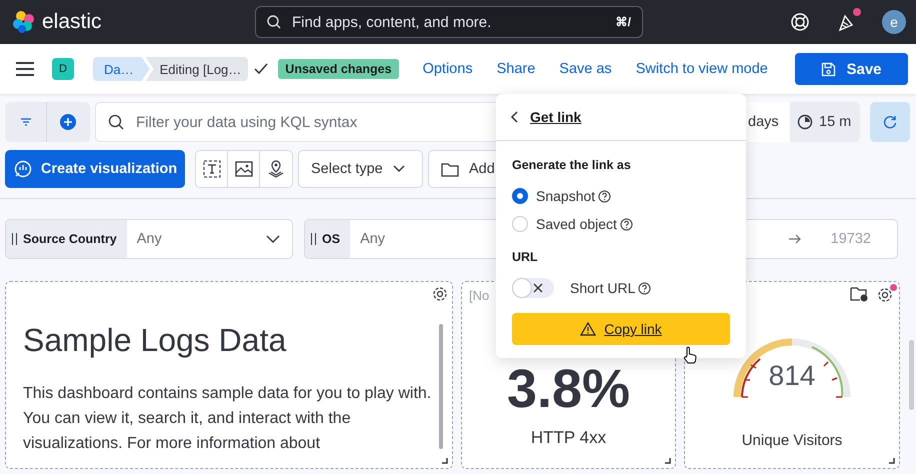 The width and height of the screenshot is (916, 474). What do you see at coordinates (792, 376) in the screenshot?
I see `gauge-value: 814` at bounding box center [792, 376].